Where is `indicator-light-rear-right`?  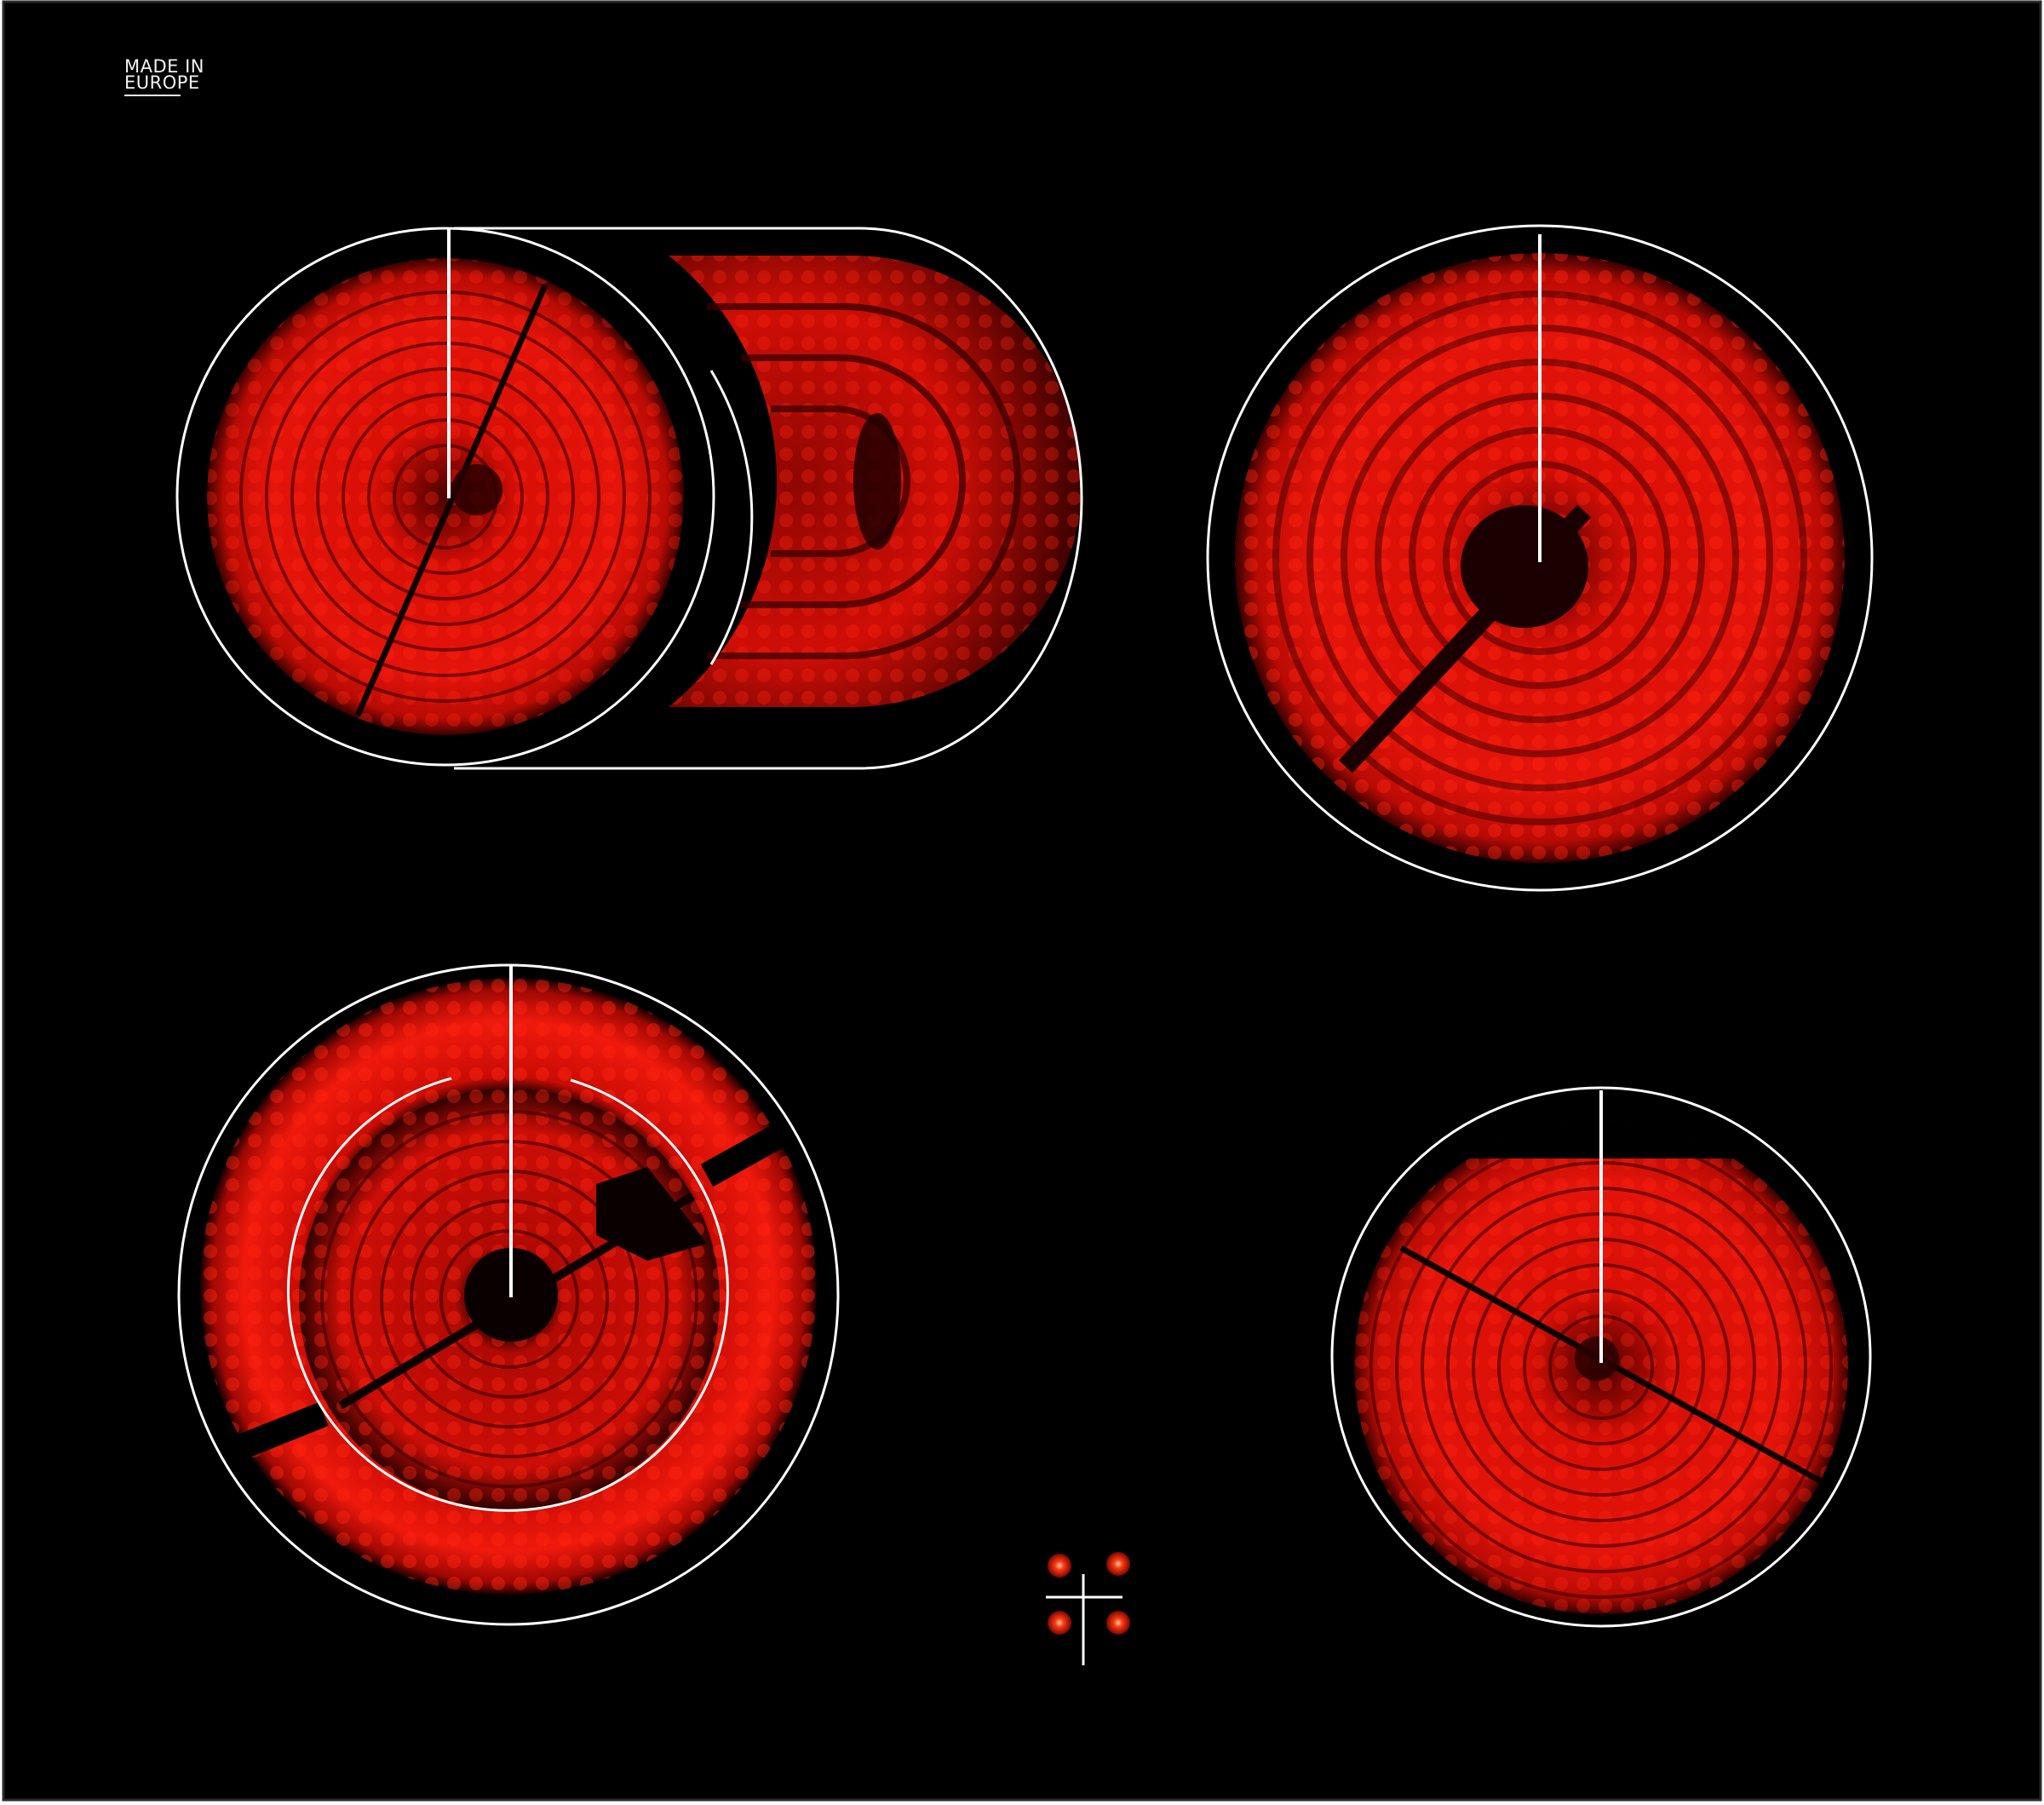 indicator-light-rear-right is located at coordinates (1118, 1564).